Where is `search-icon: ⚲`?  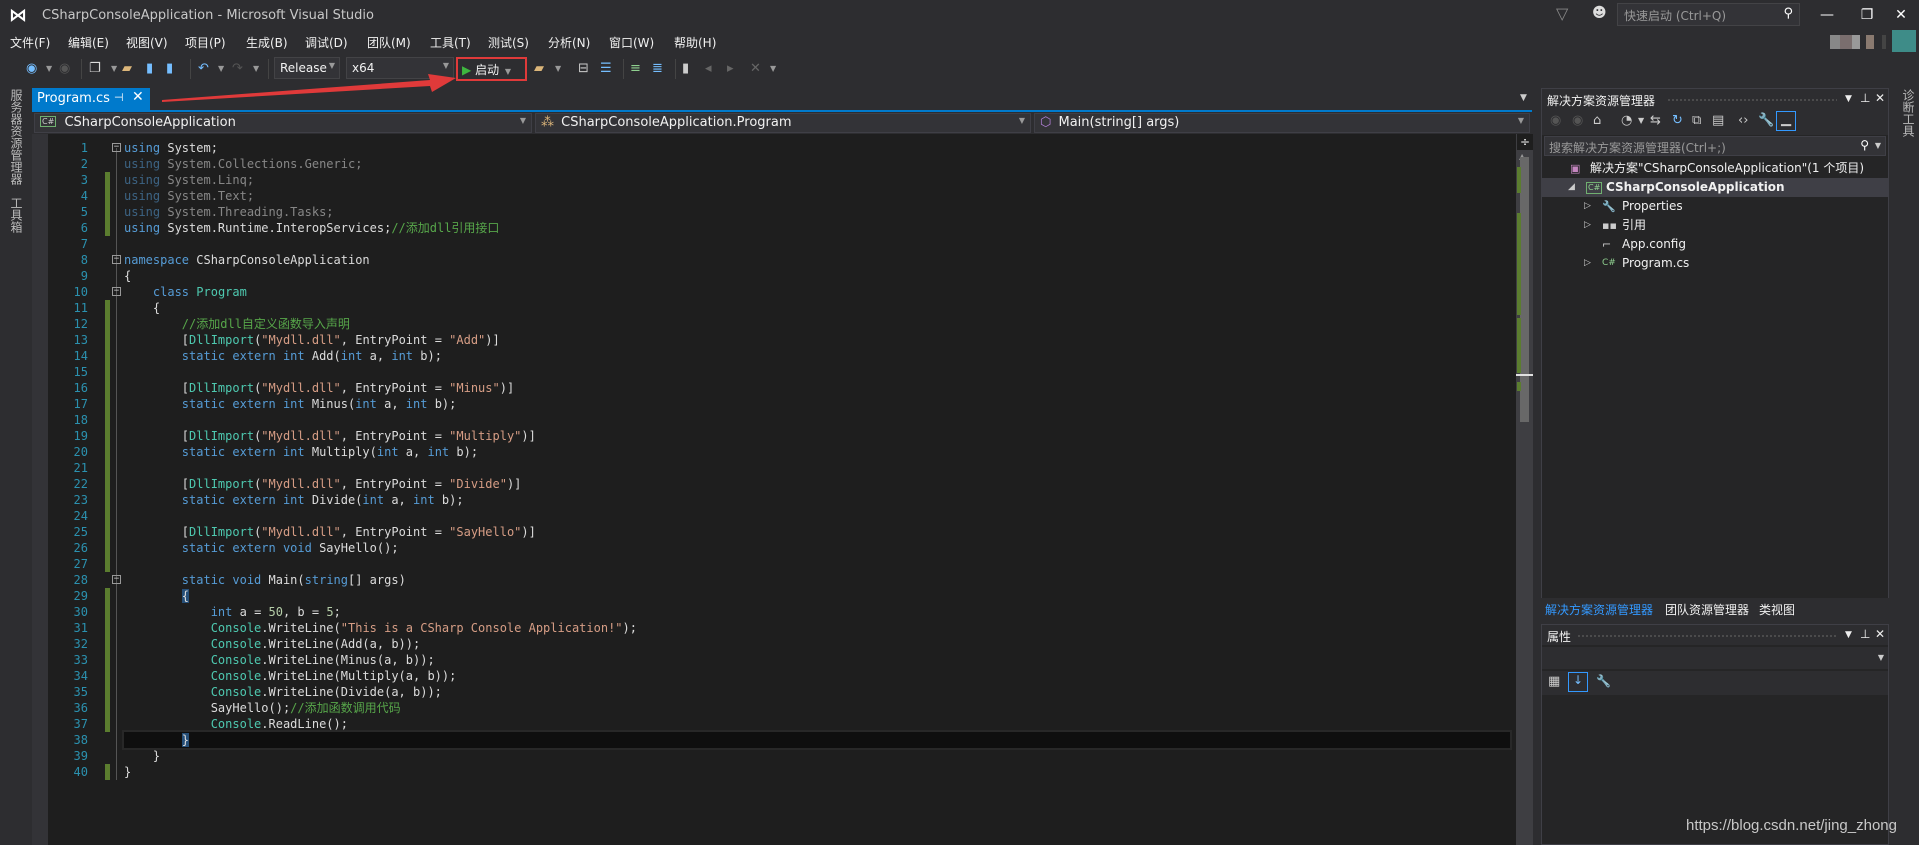 search-icon: ⚲ is located at coordinates (1788, 13).